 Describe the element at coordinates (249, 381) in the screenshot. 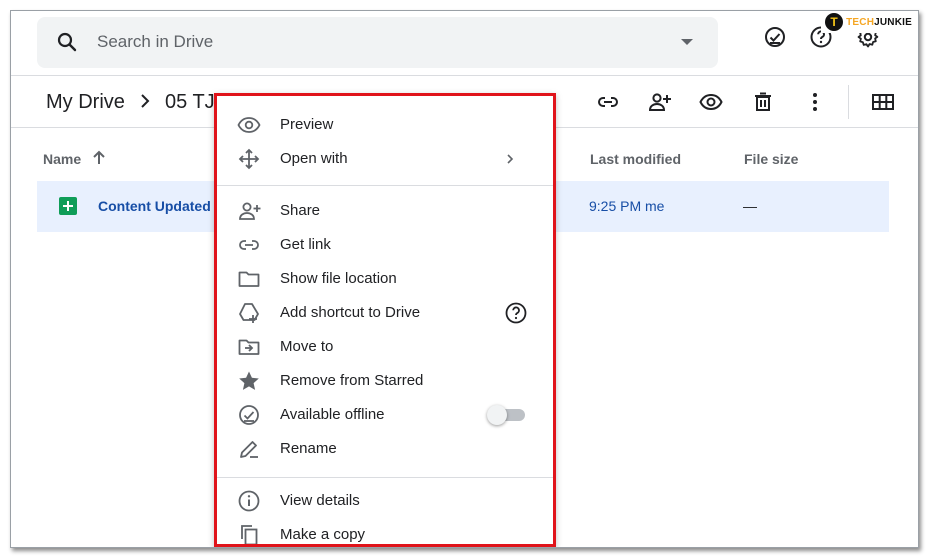

I see `star-icon` at that location.